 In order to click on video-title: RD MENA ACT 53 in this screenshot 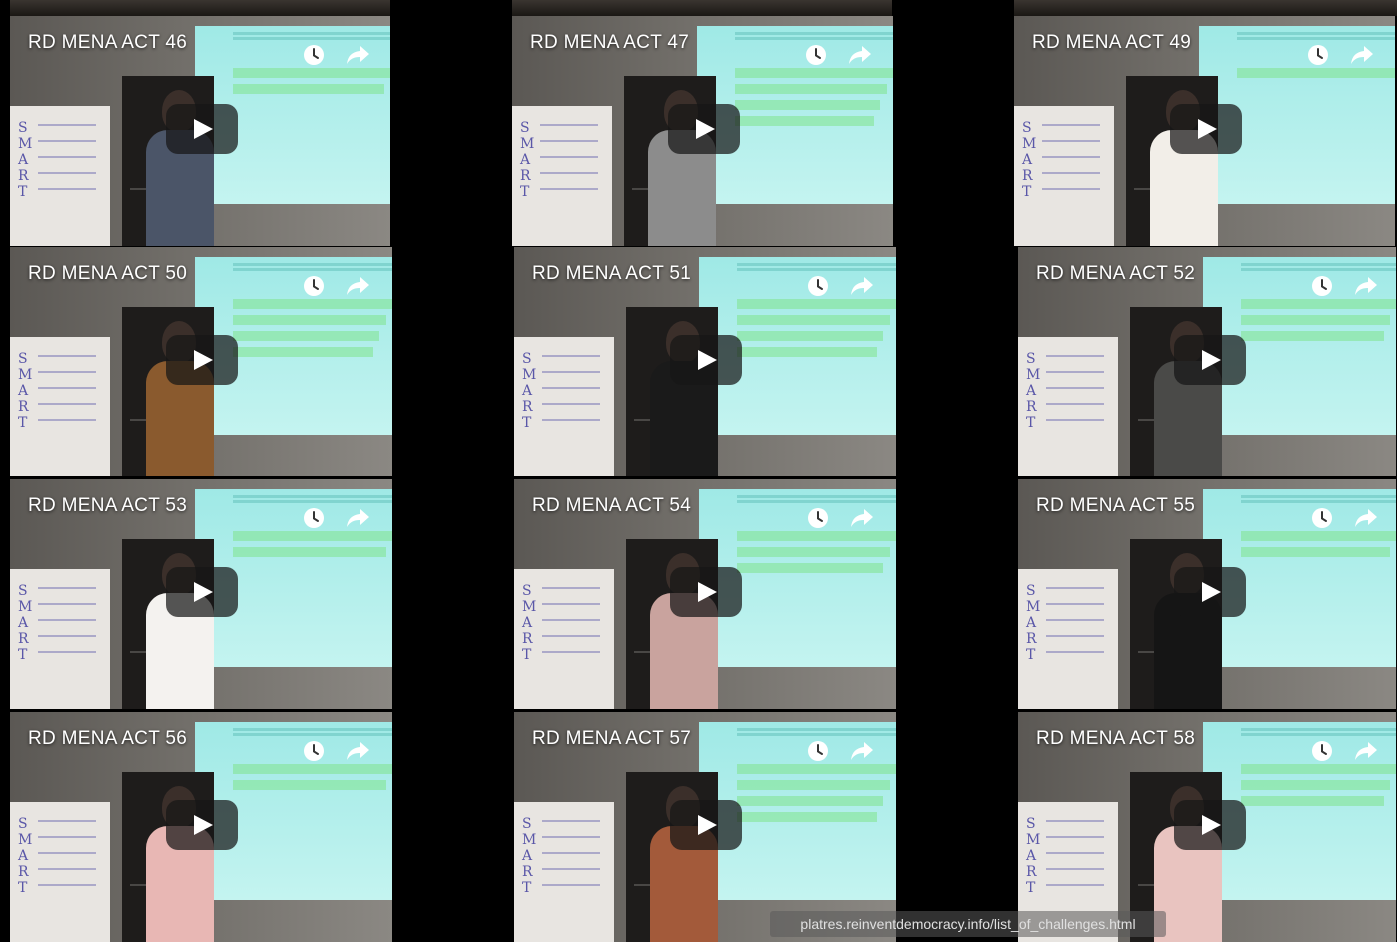, I will do `click(107, 506)`.